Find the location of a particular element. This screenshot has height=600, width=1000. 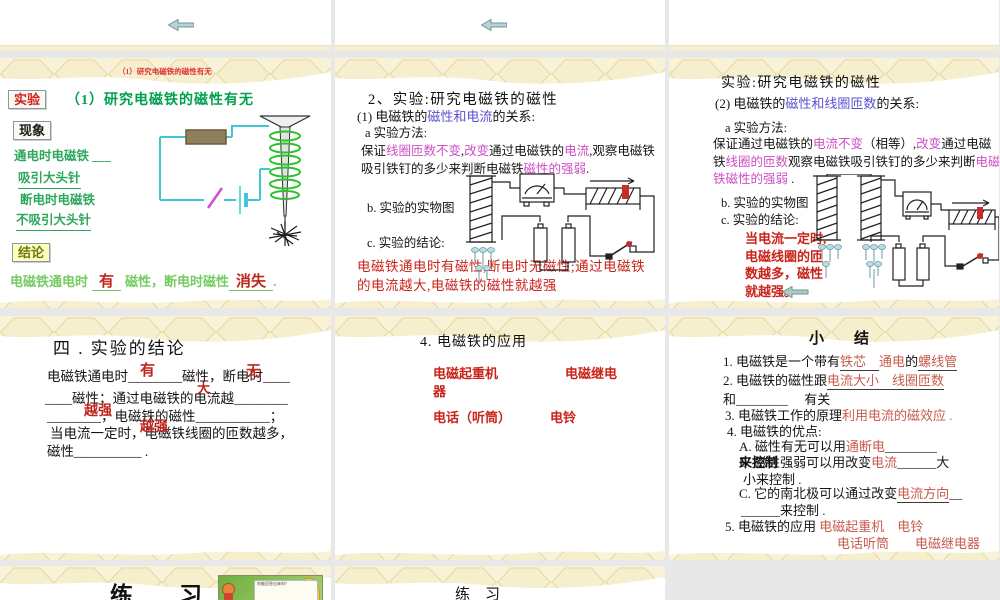

answer-has: 有 is located at coordinates (107, 282).